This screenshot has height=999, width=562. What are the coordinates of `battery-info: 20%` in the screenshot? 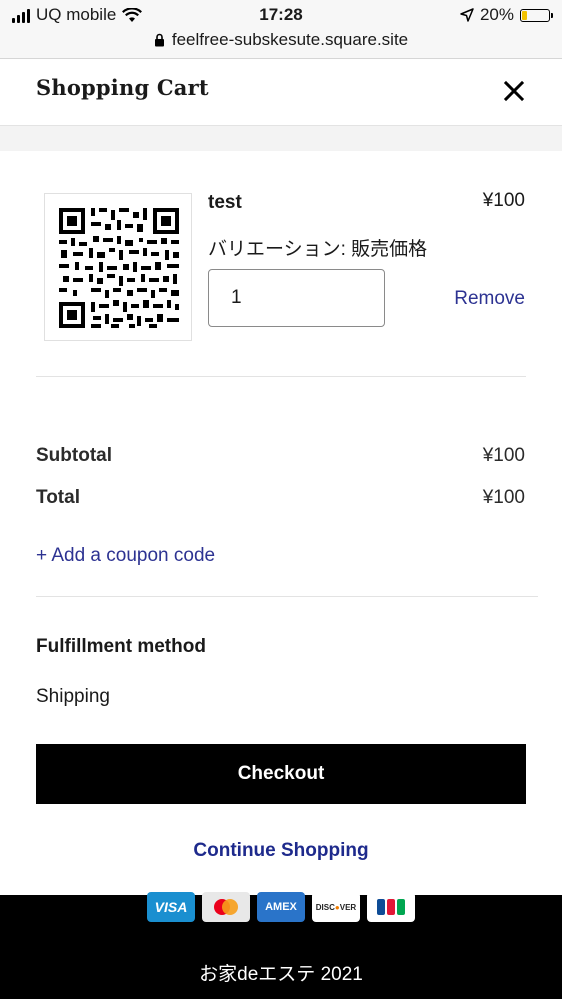 It's located at (506, 15).